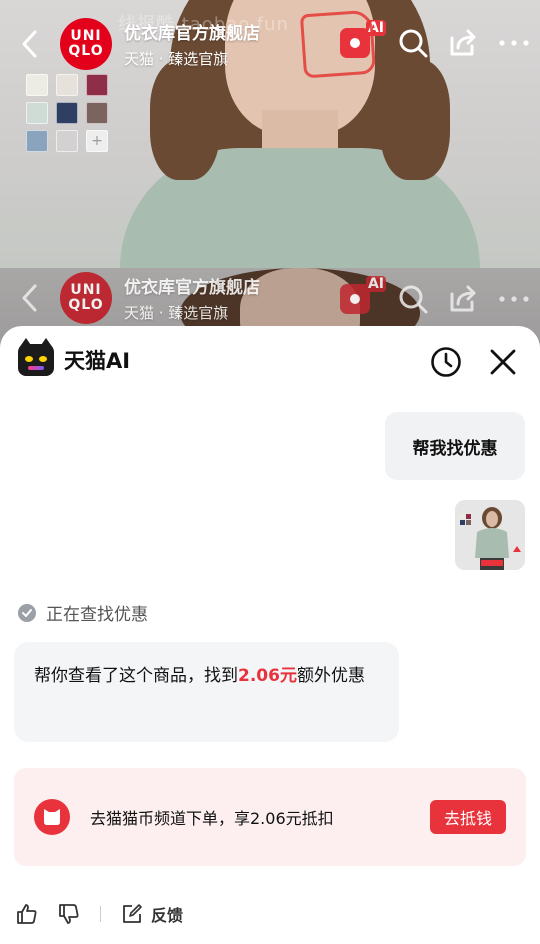 Image resolution: width=540 pixels, height=944 pixels. I want to click on uniqlo-logo-dimmed: UNI QLO, so click(86, 298).